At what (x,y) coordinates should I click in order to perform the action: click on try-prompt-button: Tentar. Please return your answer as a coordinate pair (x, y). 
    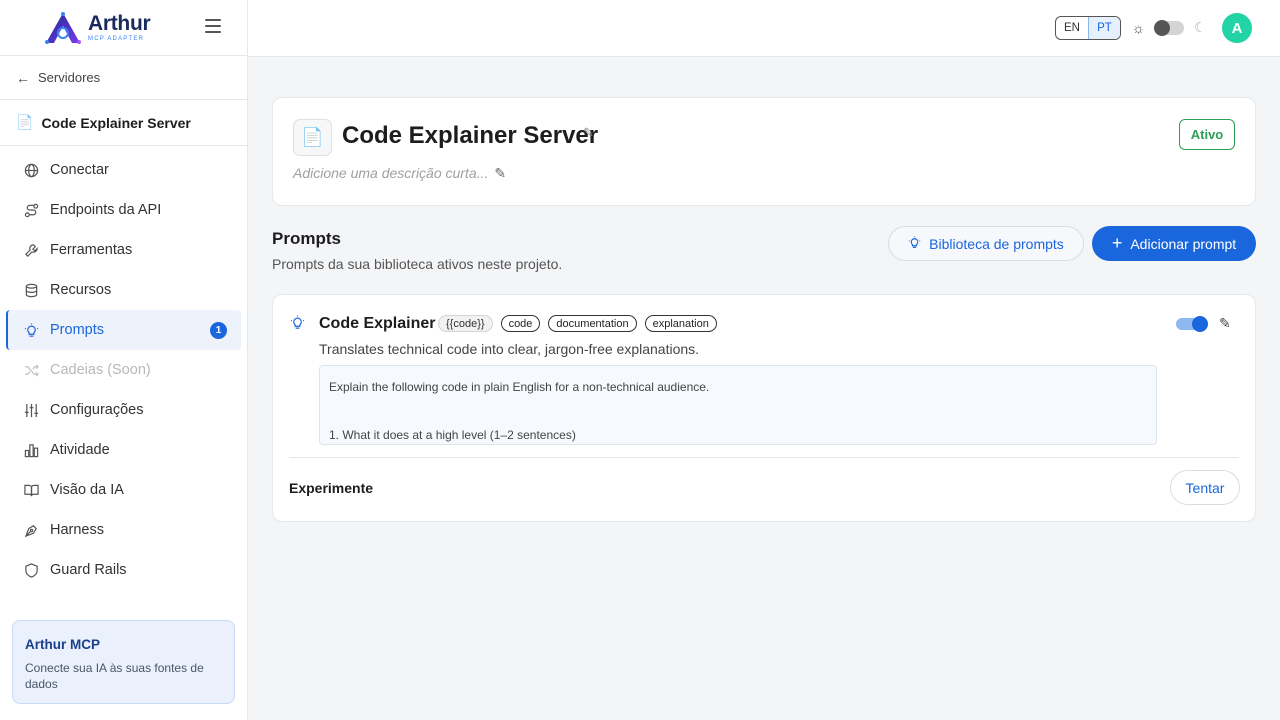
    Looking at the image, I should click on (1205, 487).